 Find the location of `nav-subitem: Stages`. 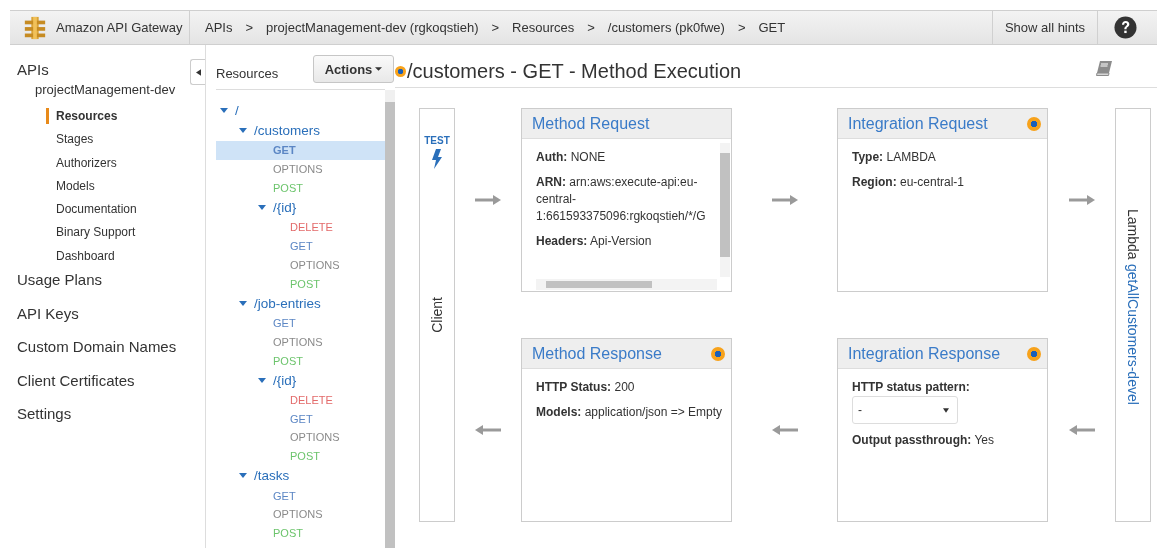

nav-subitem: Stages is located at coordinates (70, 139).